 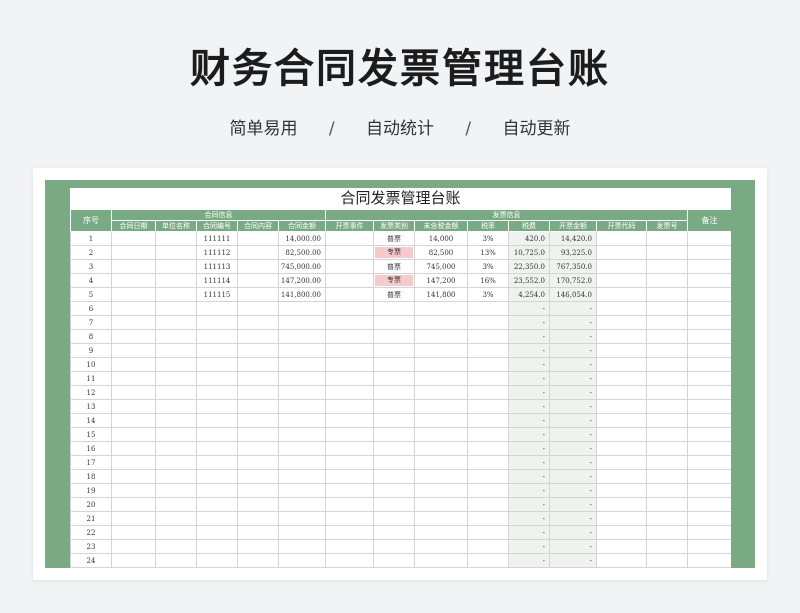 I want to click on cell-invoice-code, so click(x=622, y=238).